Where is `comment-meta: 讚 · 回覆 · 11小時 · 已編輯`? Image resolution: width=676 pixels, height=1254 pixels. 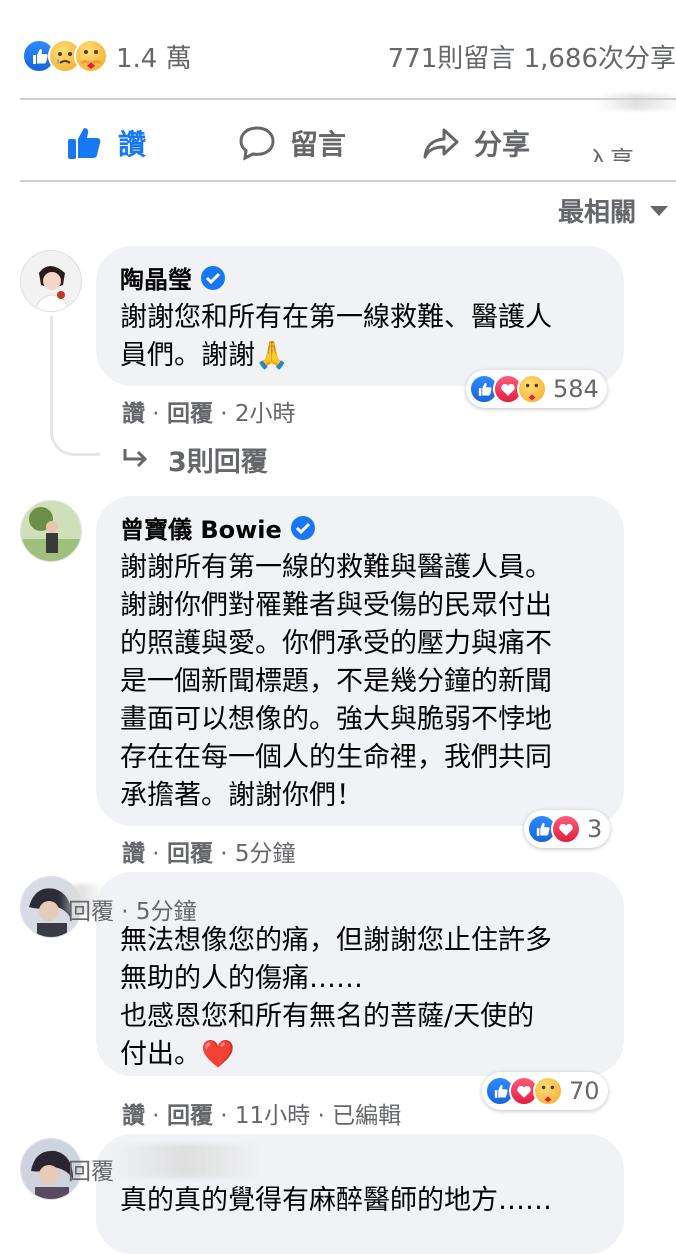 comment-meta: 讚 · 回覆 · 11小時 · 已編輯 is located at coordinates (262, 1116).